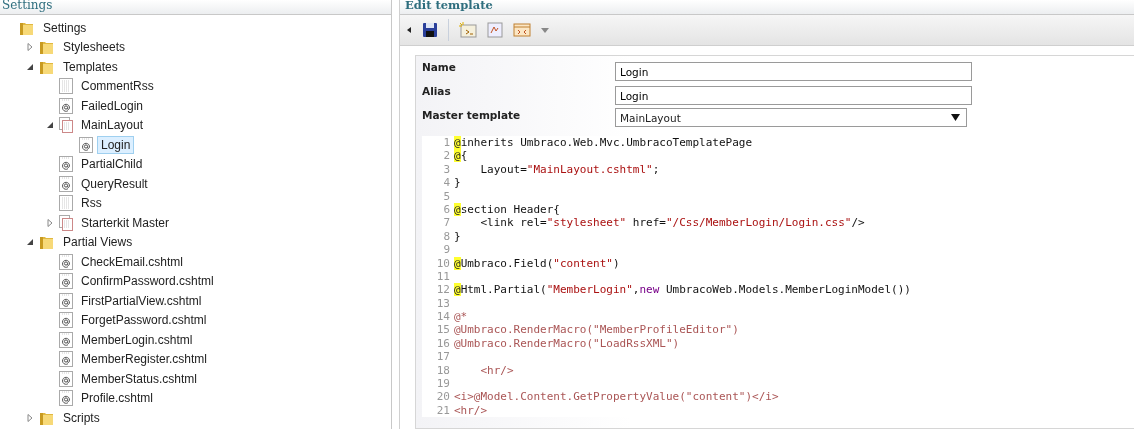 The image size is (1134, 429). Describe the element at coordinates (616, 397) in the screenshot. I see `code-line: <i>@Model.Content.GetPropertyValue("content")</i>` at that location.